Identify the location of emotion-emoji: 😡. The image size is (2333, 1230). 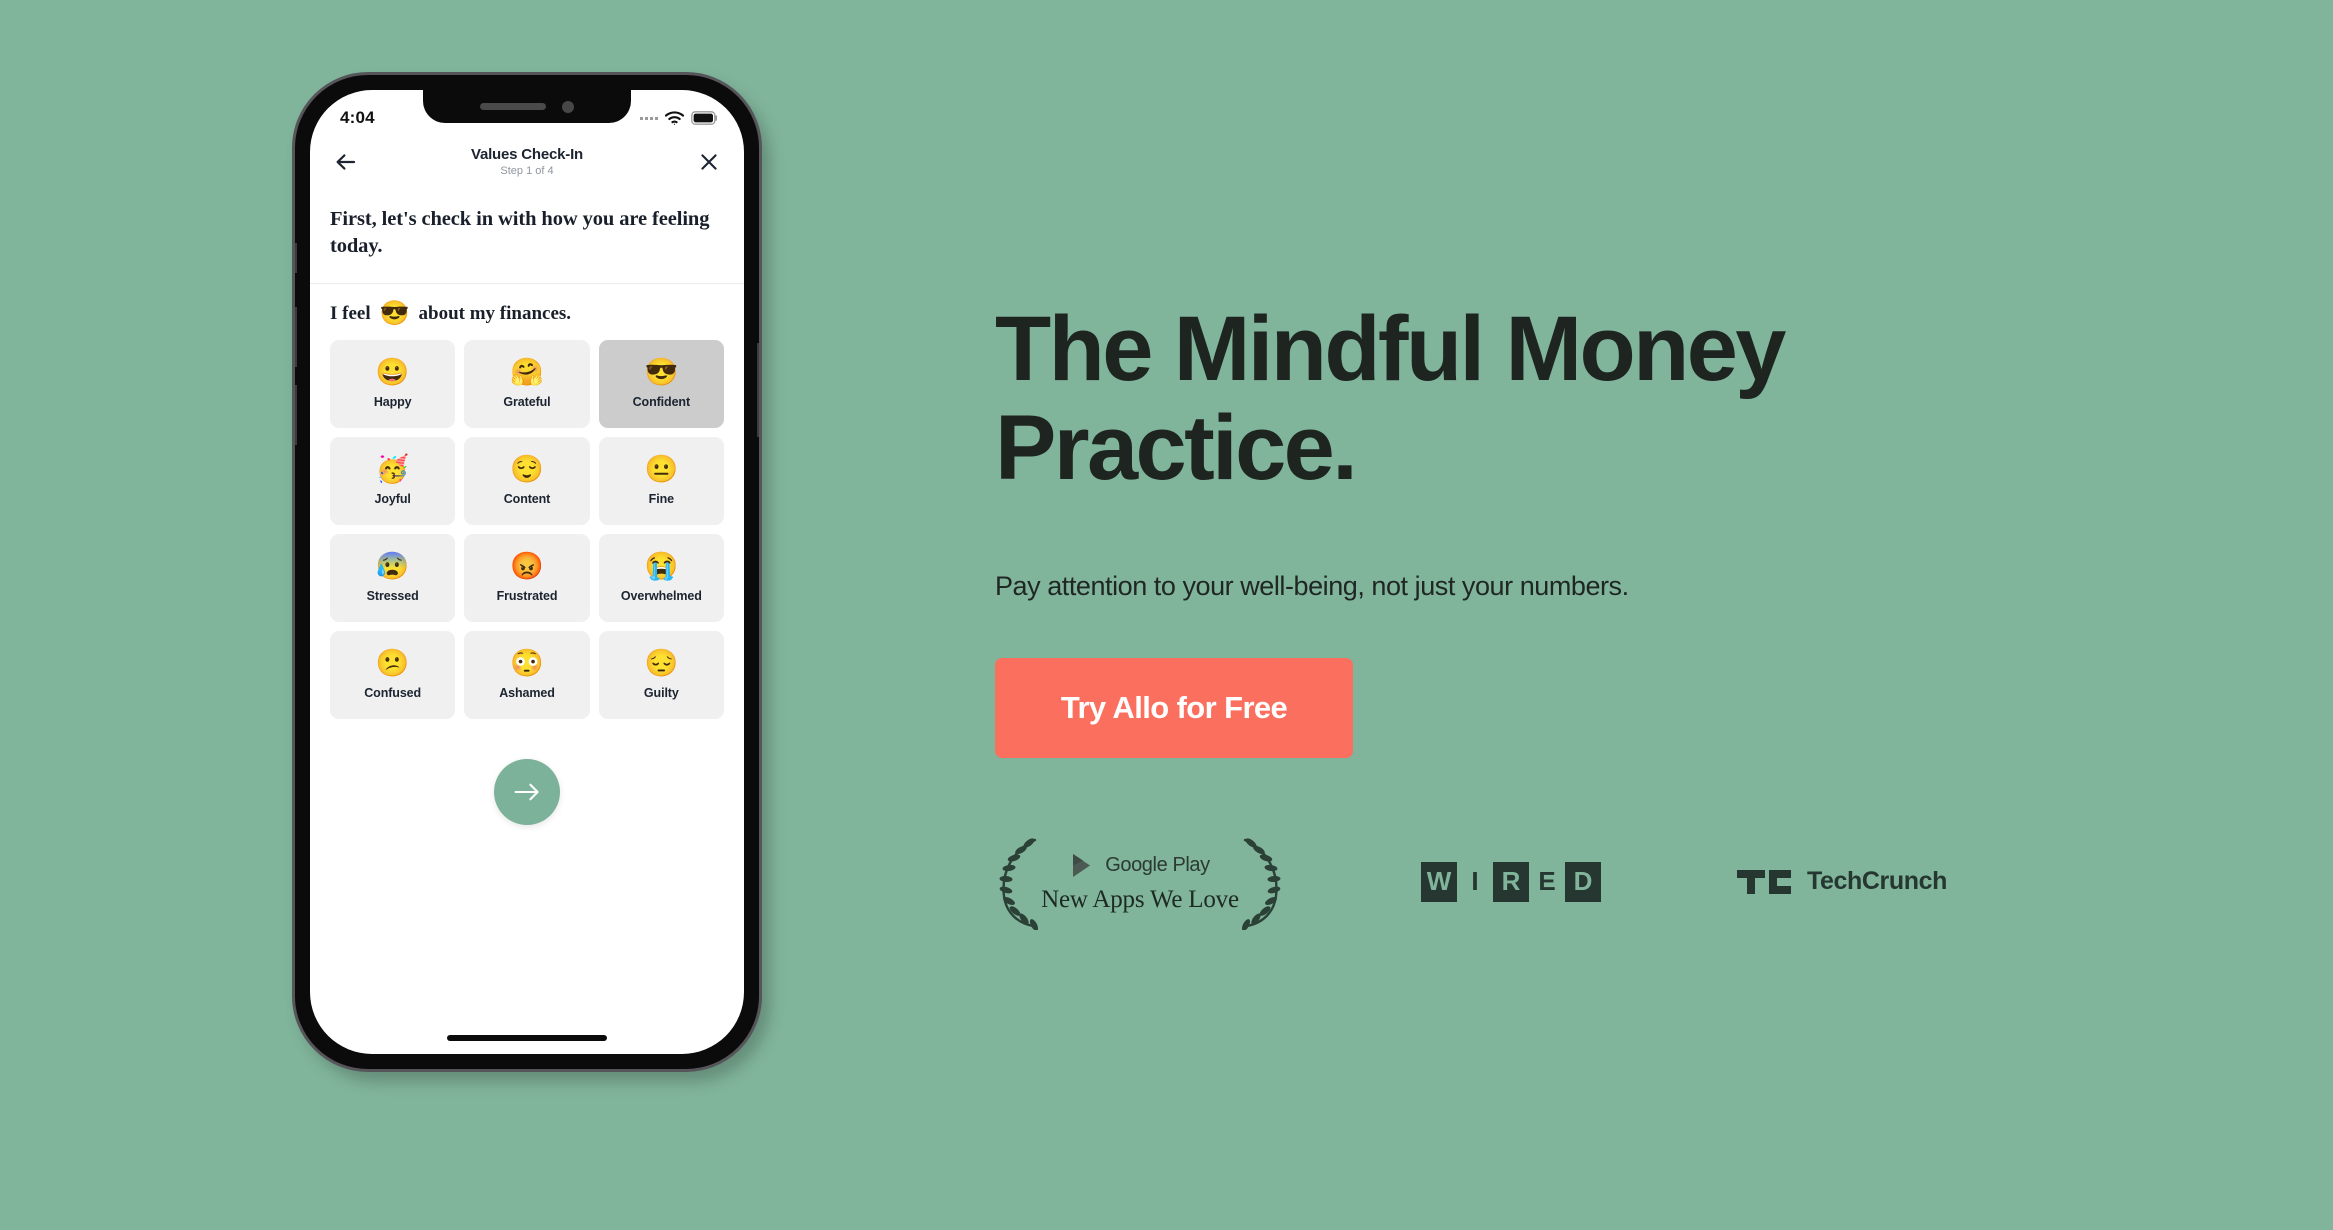
(527, 565).